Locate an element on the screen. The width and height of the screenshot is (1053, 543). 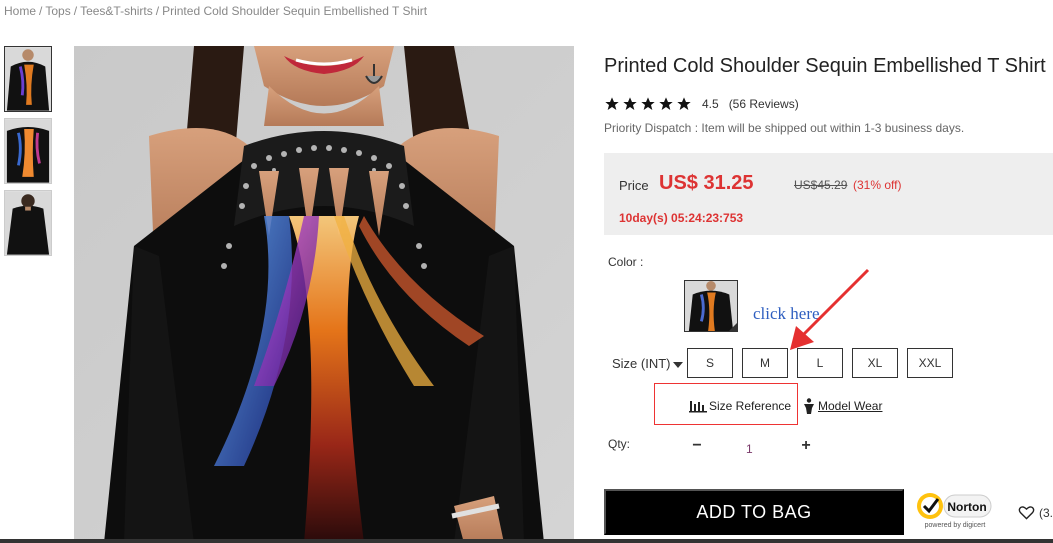
rating-stars is located at coordinates (648, 104).